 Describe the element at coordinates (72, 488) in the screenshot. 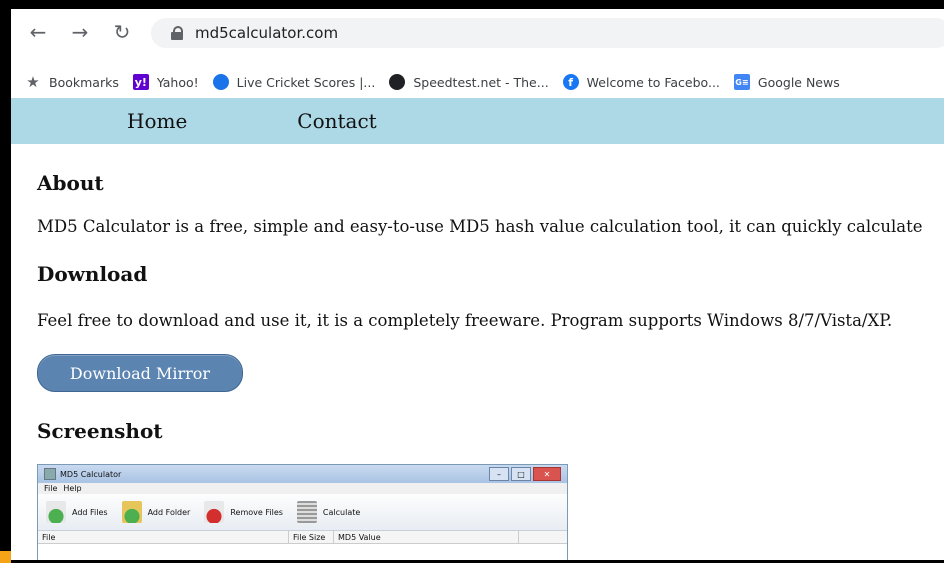

I see `menu-help: Help` at that location.